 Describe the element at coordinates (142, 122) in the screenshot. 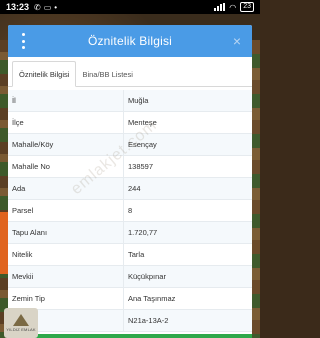

I see `attribute-value: Menteşe` at that location.